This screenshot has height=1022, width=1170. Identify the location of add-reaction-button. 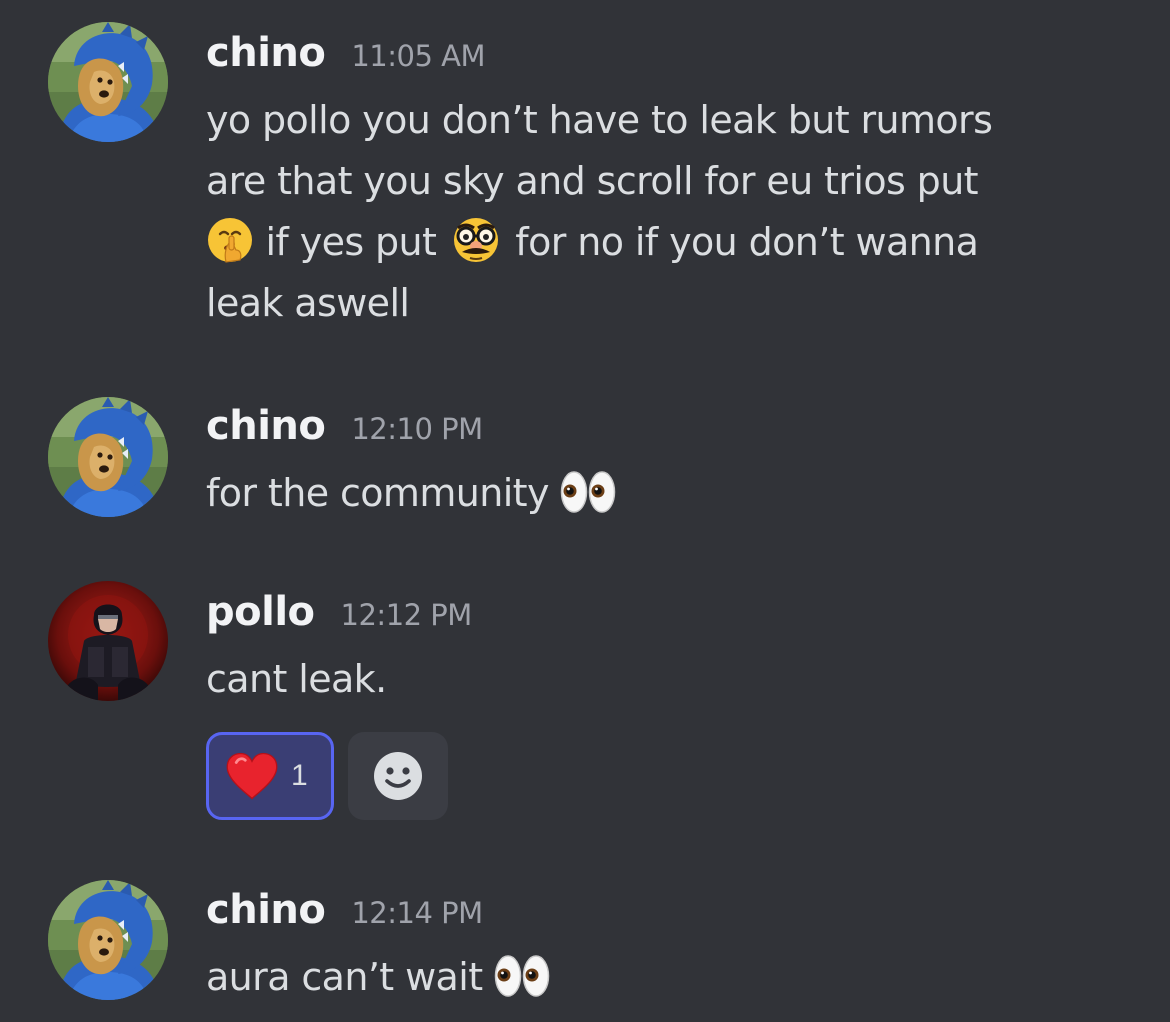
(398, 776).